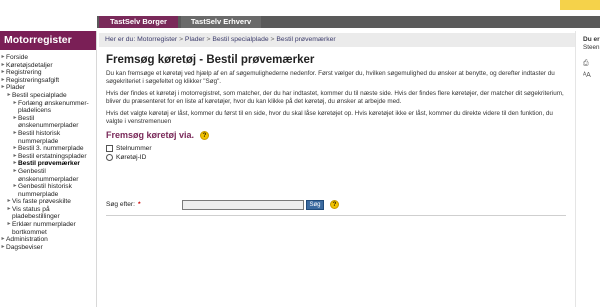 This screenshot has width=600, height=307. What do you see at coordinates (51, 149) in the screenshot?
I see `sidebar-item-label: Bestil 3. nummerplade` at bounding box center [51, 149].